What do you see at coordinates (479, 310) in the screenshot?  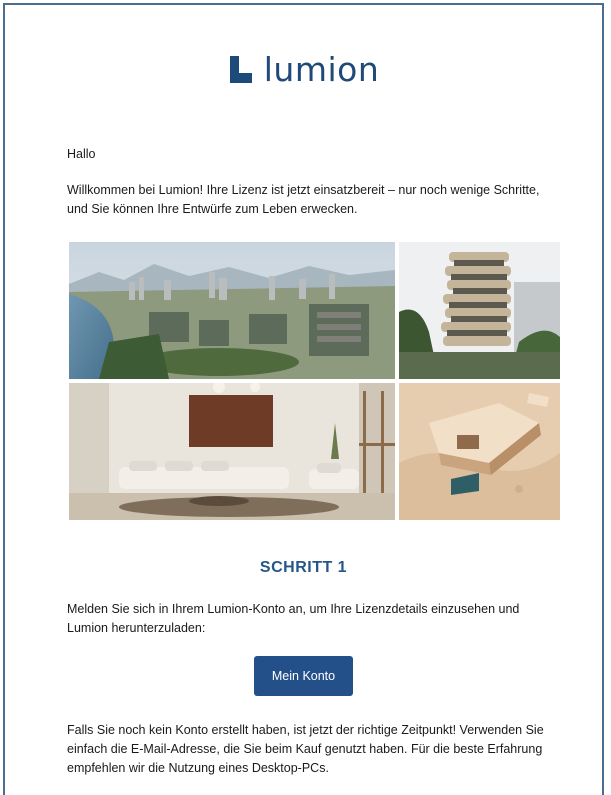 I see `tower-render-image` at bounding box center [479, 310].